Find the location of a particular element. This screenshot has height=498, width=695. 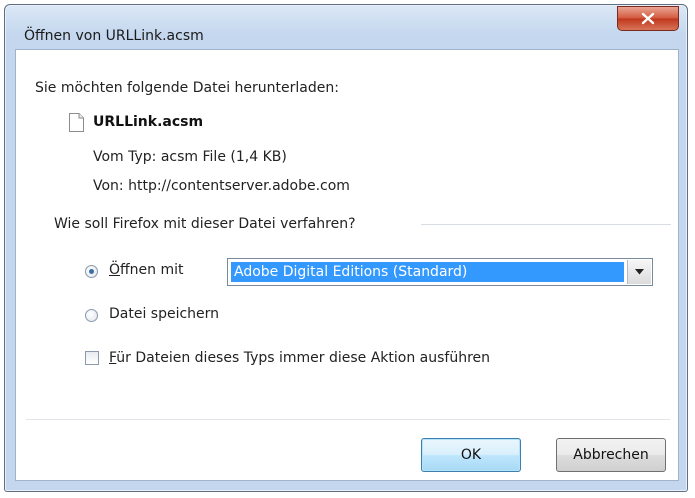

cancel-button: Abbrechen is located at coordinates (611, 455).